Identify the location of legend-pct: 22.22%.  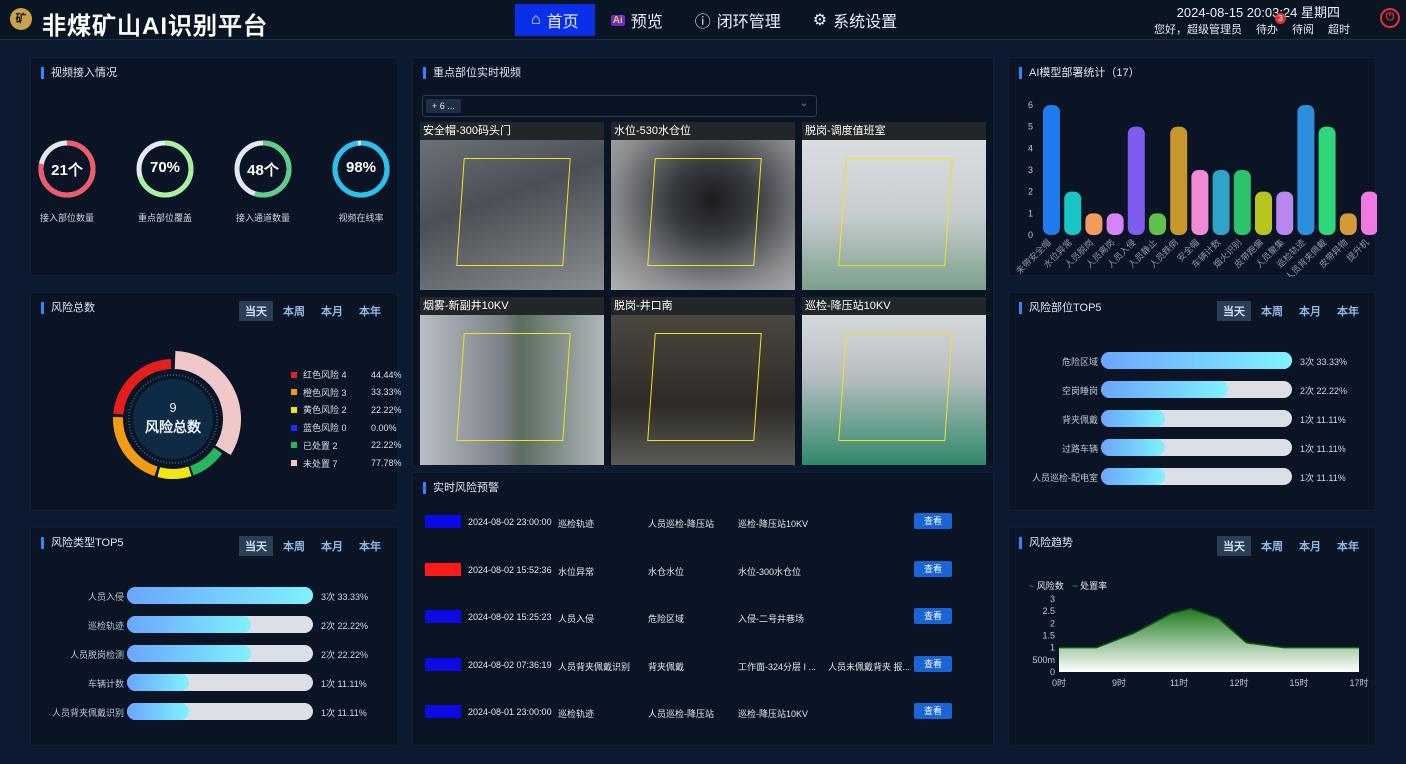
(386, 445).